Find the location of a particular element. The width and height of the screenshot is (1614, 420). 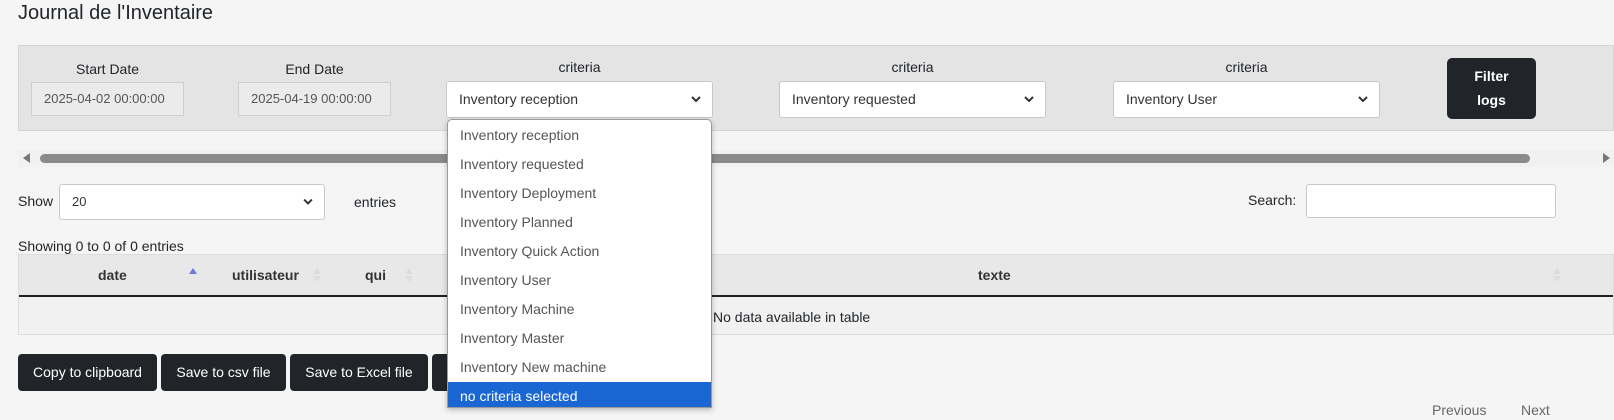

dropdown-option: Inventory Master is located at coordinates (579, 338).